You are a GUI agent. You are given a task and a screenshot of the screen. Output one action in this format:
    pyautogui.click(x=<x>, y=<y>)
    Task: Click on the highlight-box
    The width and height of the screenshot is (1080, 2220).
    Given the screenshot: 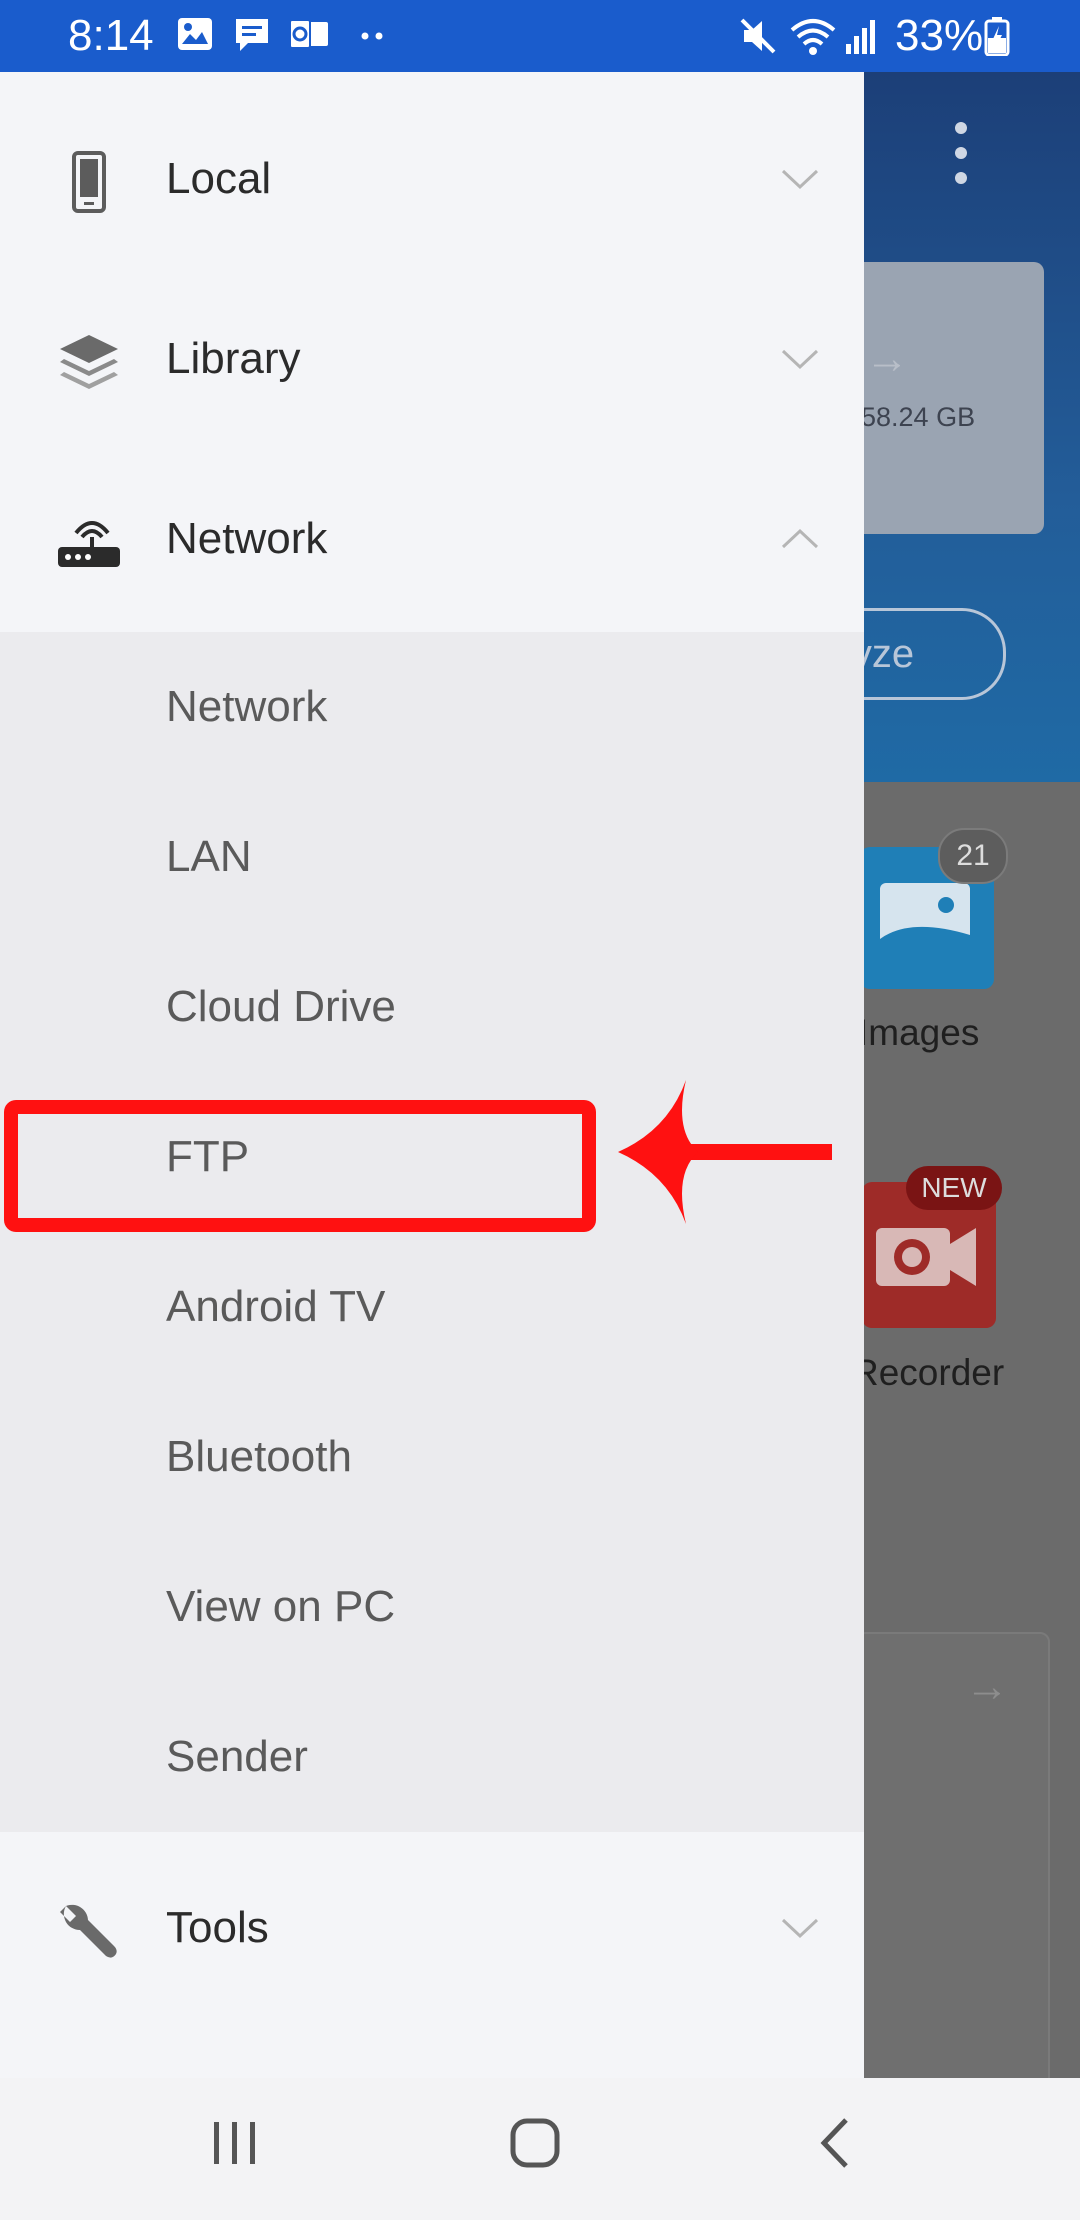 What is the action you would take?
    pyautogui.click(x=300, y=1166)
    